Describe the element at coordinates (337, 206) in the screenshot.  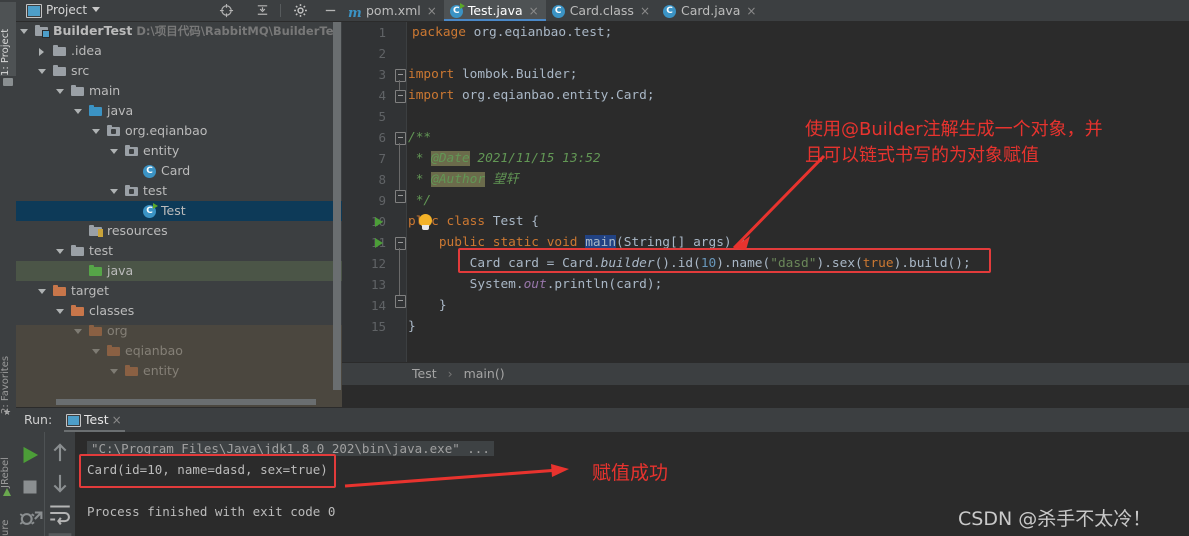
I see `tree-vertical-scrollbar` at that location.